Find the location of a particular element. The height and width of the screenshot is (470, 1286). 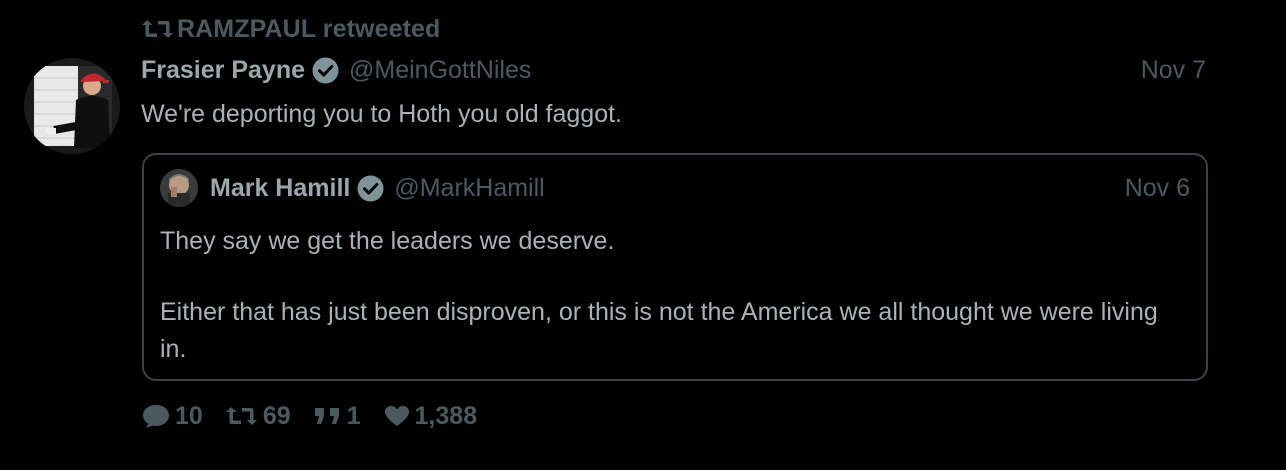

quoted-tweet-date: Nov 6 is located at coordinates (1157, 188).